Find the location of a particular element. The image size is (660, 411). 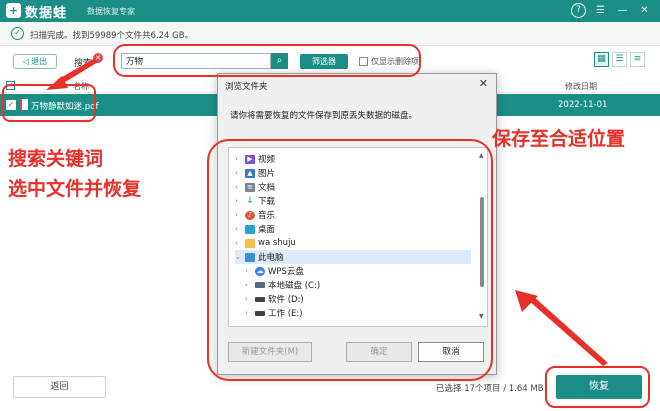

help-icon: ? is located at coordinates (578, 10).